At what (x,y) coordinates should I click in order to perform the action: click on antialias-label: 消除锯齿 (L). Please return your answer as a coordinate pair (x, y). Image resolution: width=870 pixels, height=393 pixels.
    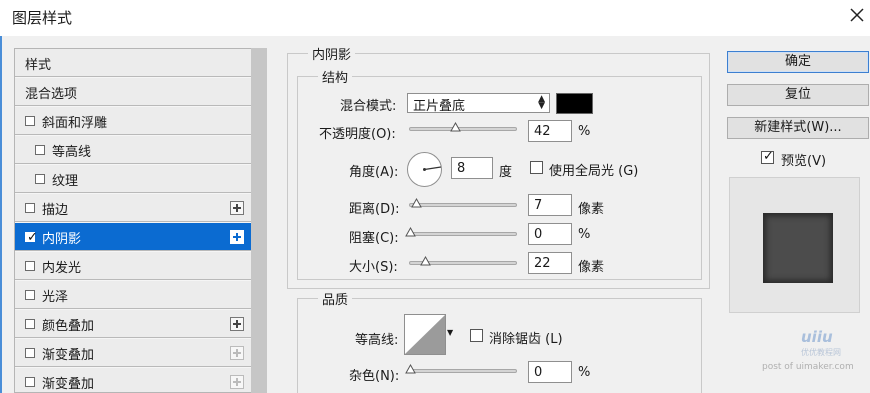
    Looking at the image, I should click on (526, 337).